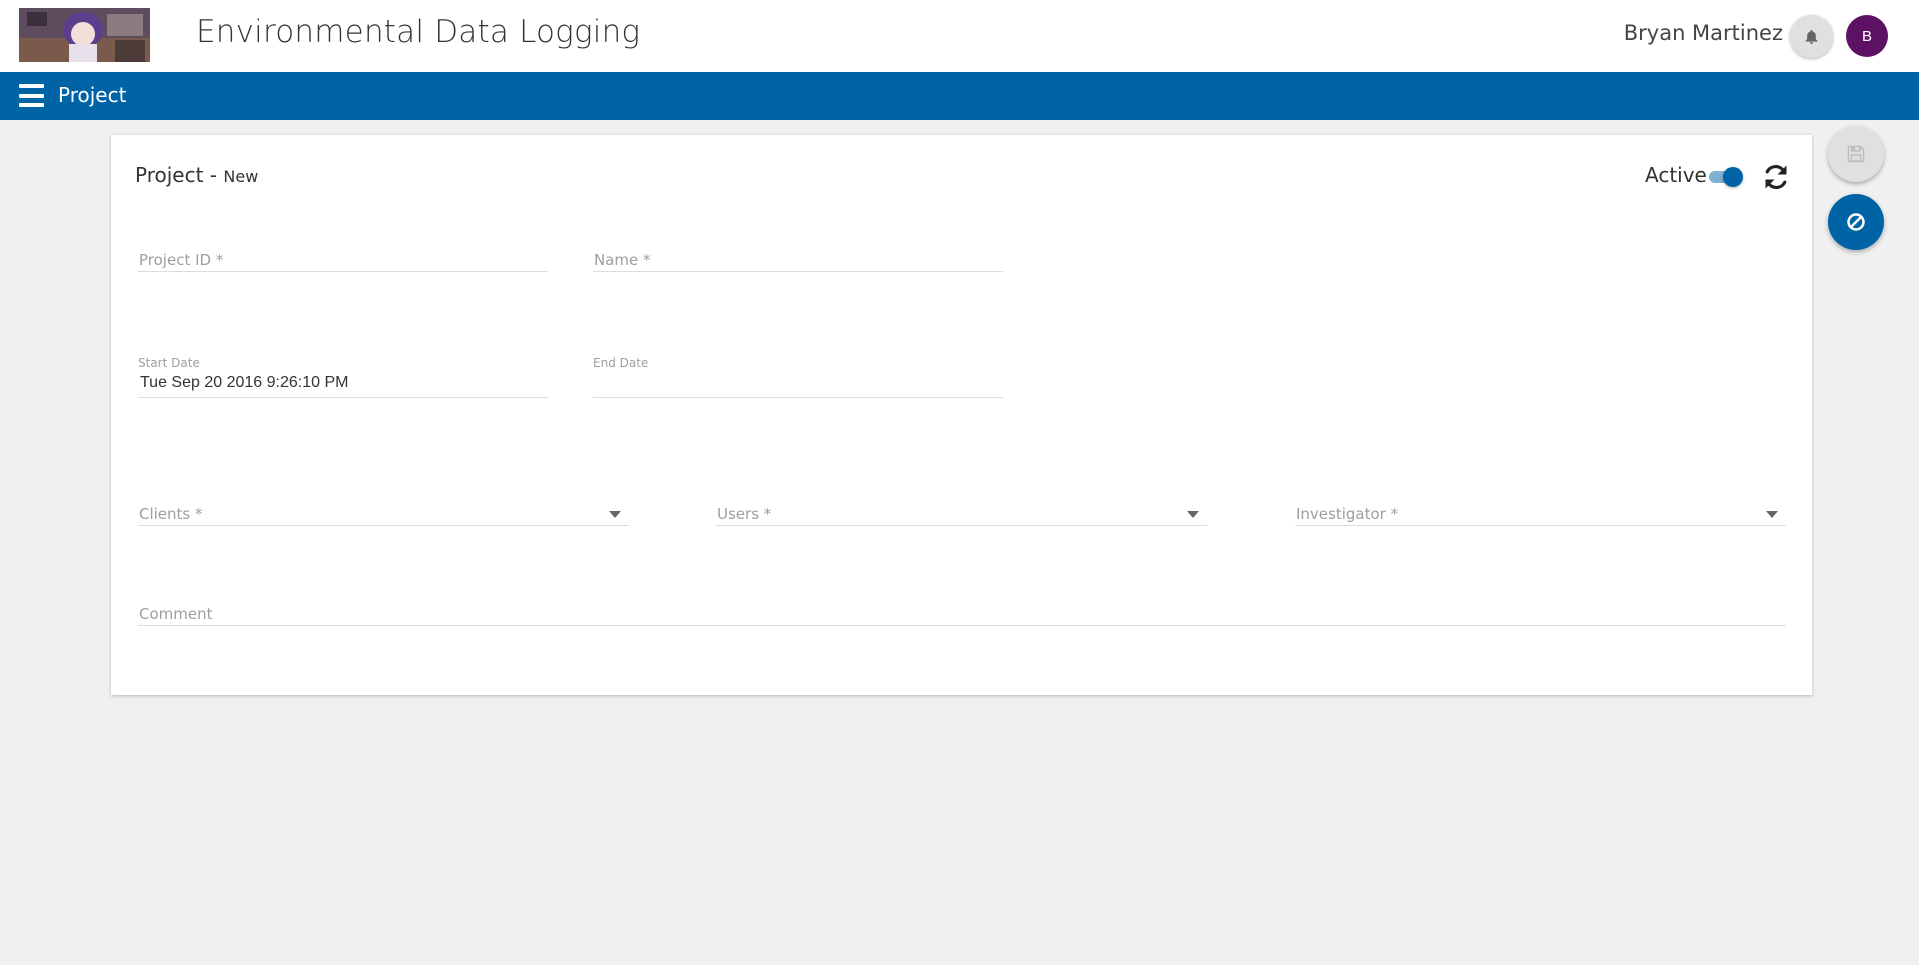 This screenshot has width=1919, height=965. What do you see at coordinates (169, 363) in the screenshot?
I see `start-date-label: Start Date` at bounding box center [169, 363].